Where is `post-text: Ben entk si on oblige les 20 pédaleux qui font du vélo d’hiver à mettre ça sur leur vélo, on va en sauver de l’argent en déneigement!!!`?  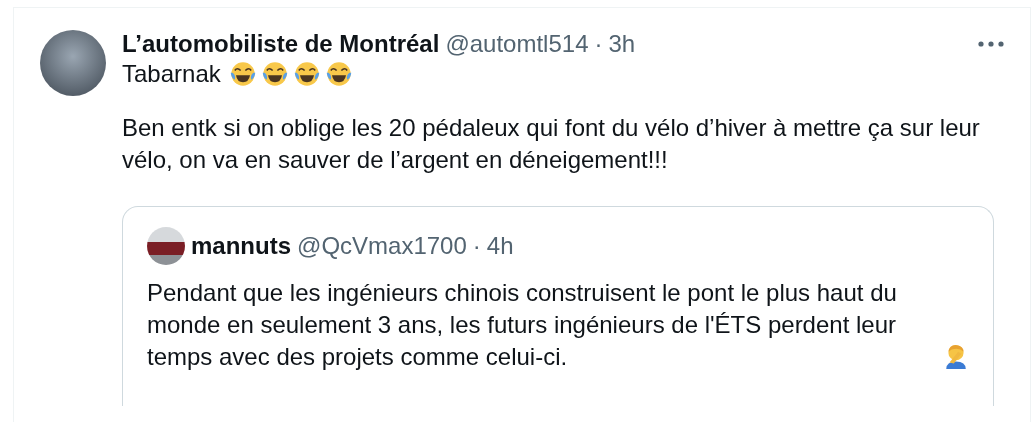
post-text: Ben entk si on oblige les 20 pédaleux qui font du vélo d’hiver à mettre ça sur leur vélo, on va en sauver de l’argent en déneigement!!! is located at coordinates (551, 144).